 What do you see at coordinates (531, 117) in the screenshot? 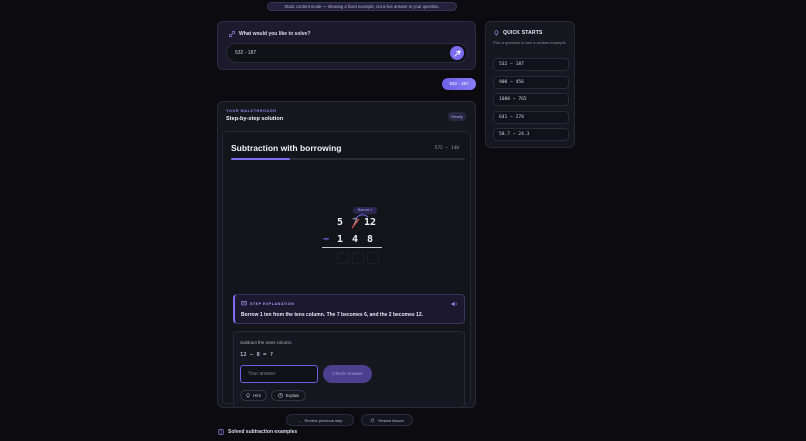
I see `quick-start-item: 641 − 278` at bounding box center [531, 117].